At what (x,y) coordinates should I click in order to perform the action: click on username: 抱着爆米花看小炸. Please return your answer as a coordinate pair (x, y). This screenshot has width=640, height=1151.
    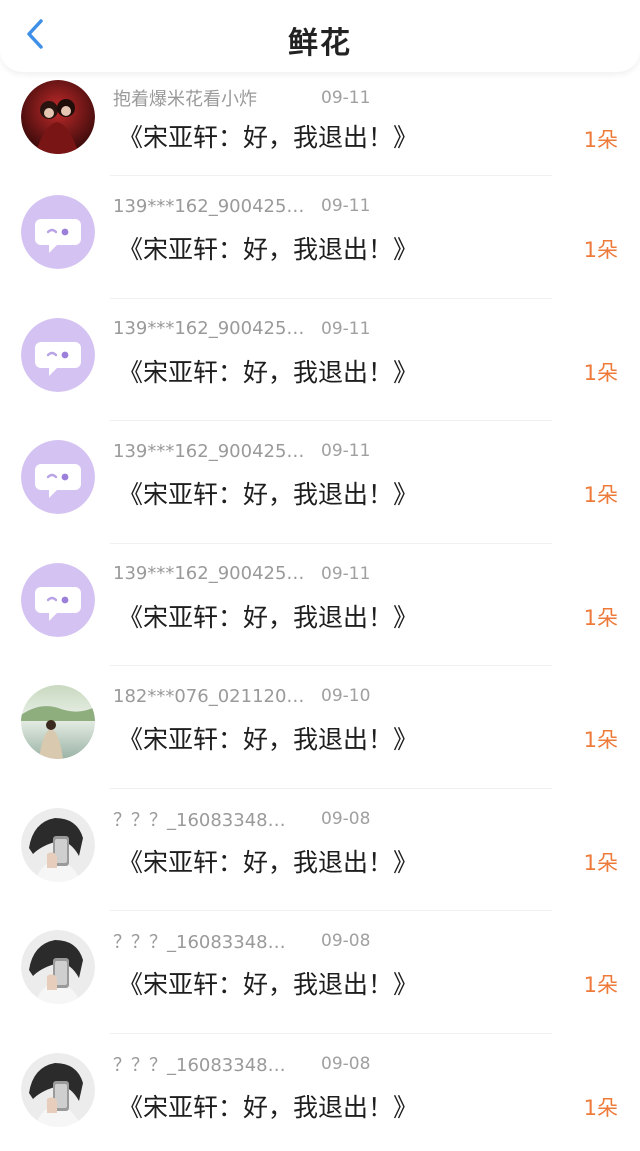
    Looking at the image, I should click on (185, 99).